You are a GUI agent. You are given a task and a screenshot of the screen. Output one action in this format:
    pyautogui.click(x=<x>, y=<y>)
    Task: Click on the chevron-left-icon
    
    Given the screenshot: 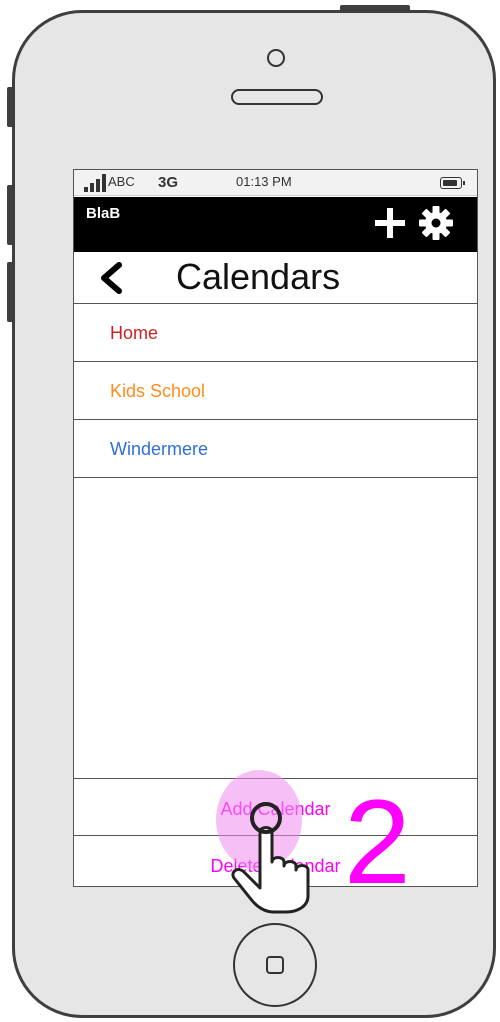 What is the action you would take?
    pyautogui.click(x=111, y=278)
    